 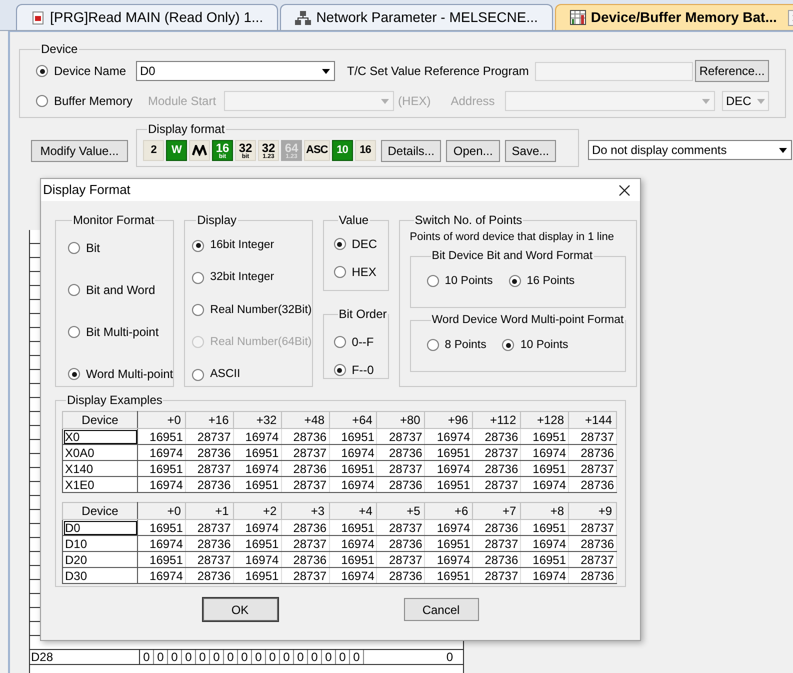 What do you see at coordinates (578, 17) in the screenshot?
I see `grid-chart-icon` at bounding box center [578, 17].